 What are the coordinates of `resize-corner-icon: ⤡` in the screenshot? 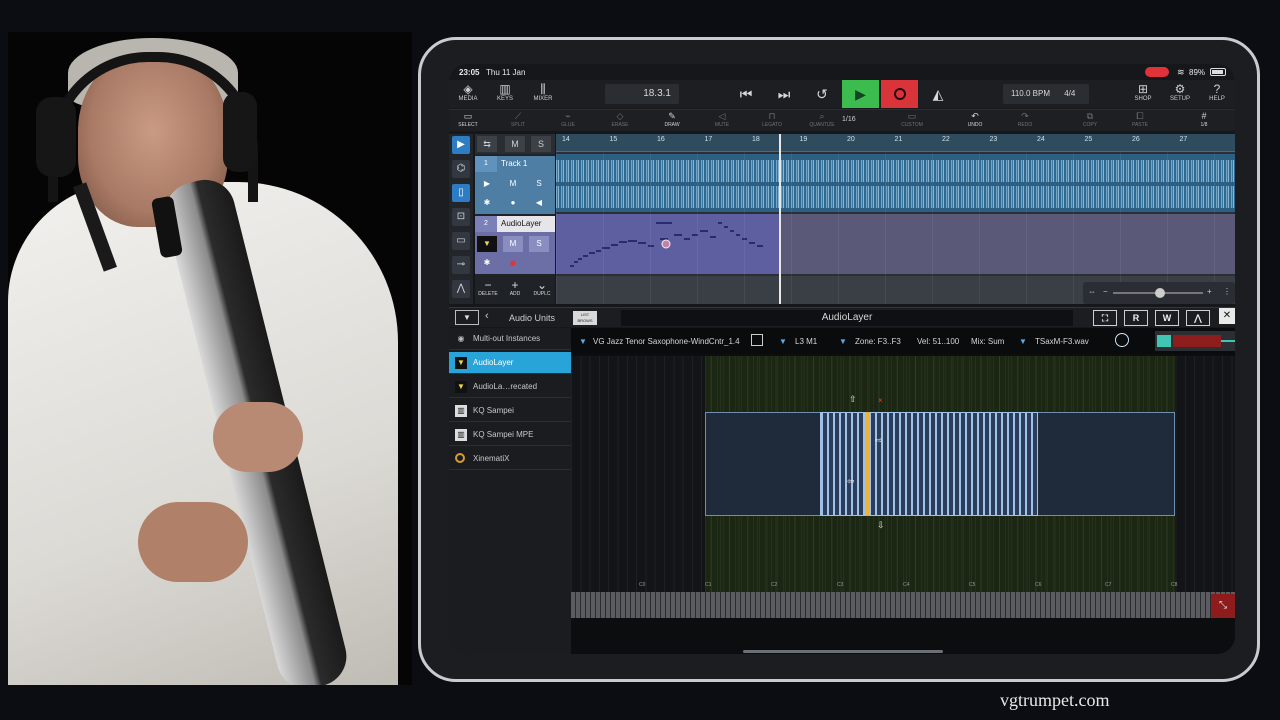 It's located at (1223, 606).